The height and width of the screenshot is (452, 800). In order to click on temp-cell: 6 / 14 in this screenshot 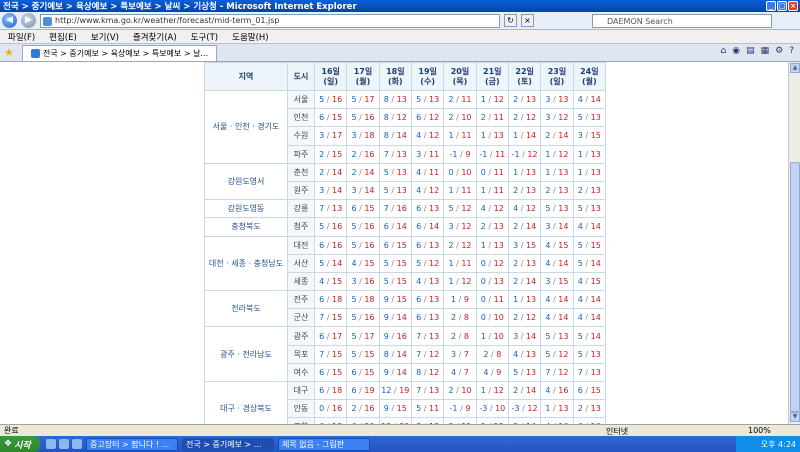, I will do `click(395, 227)`.